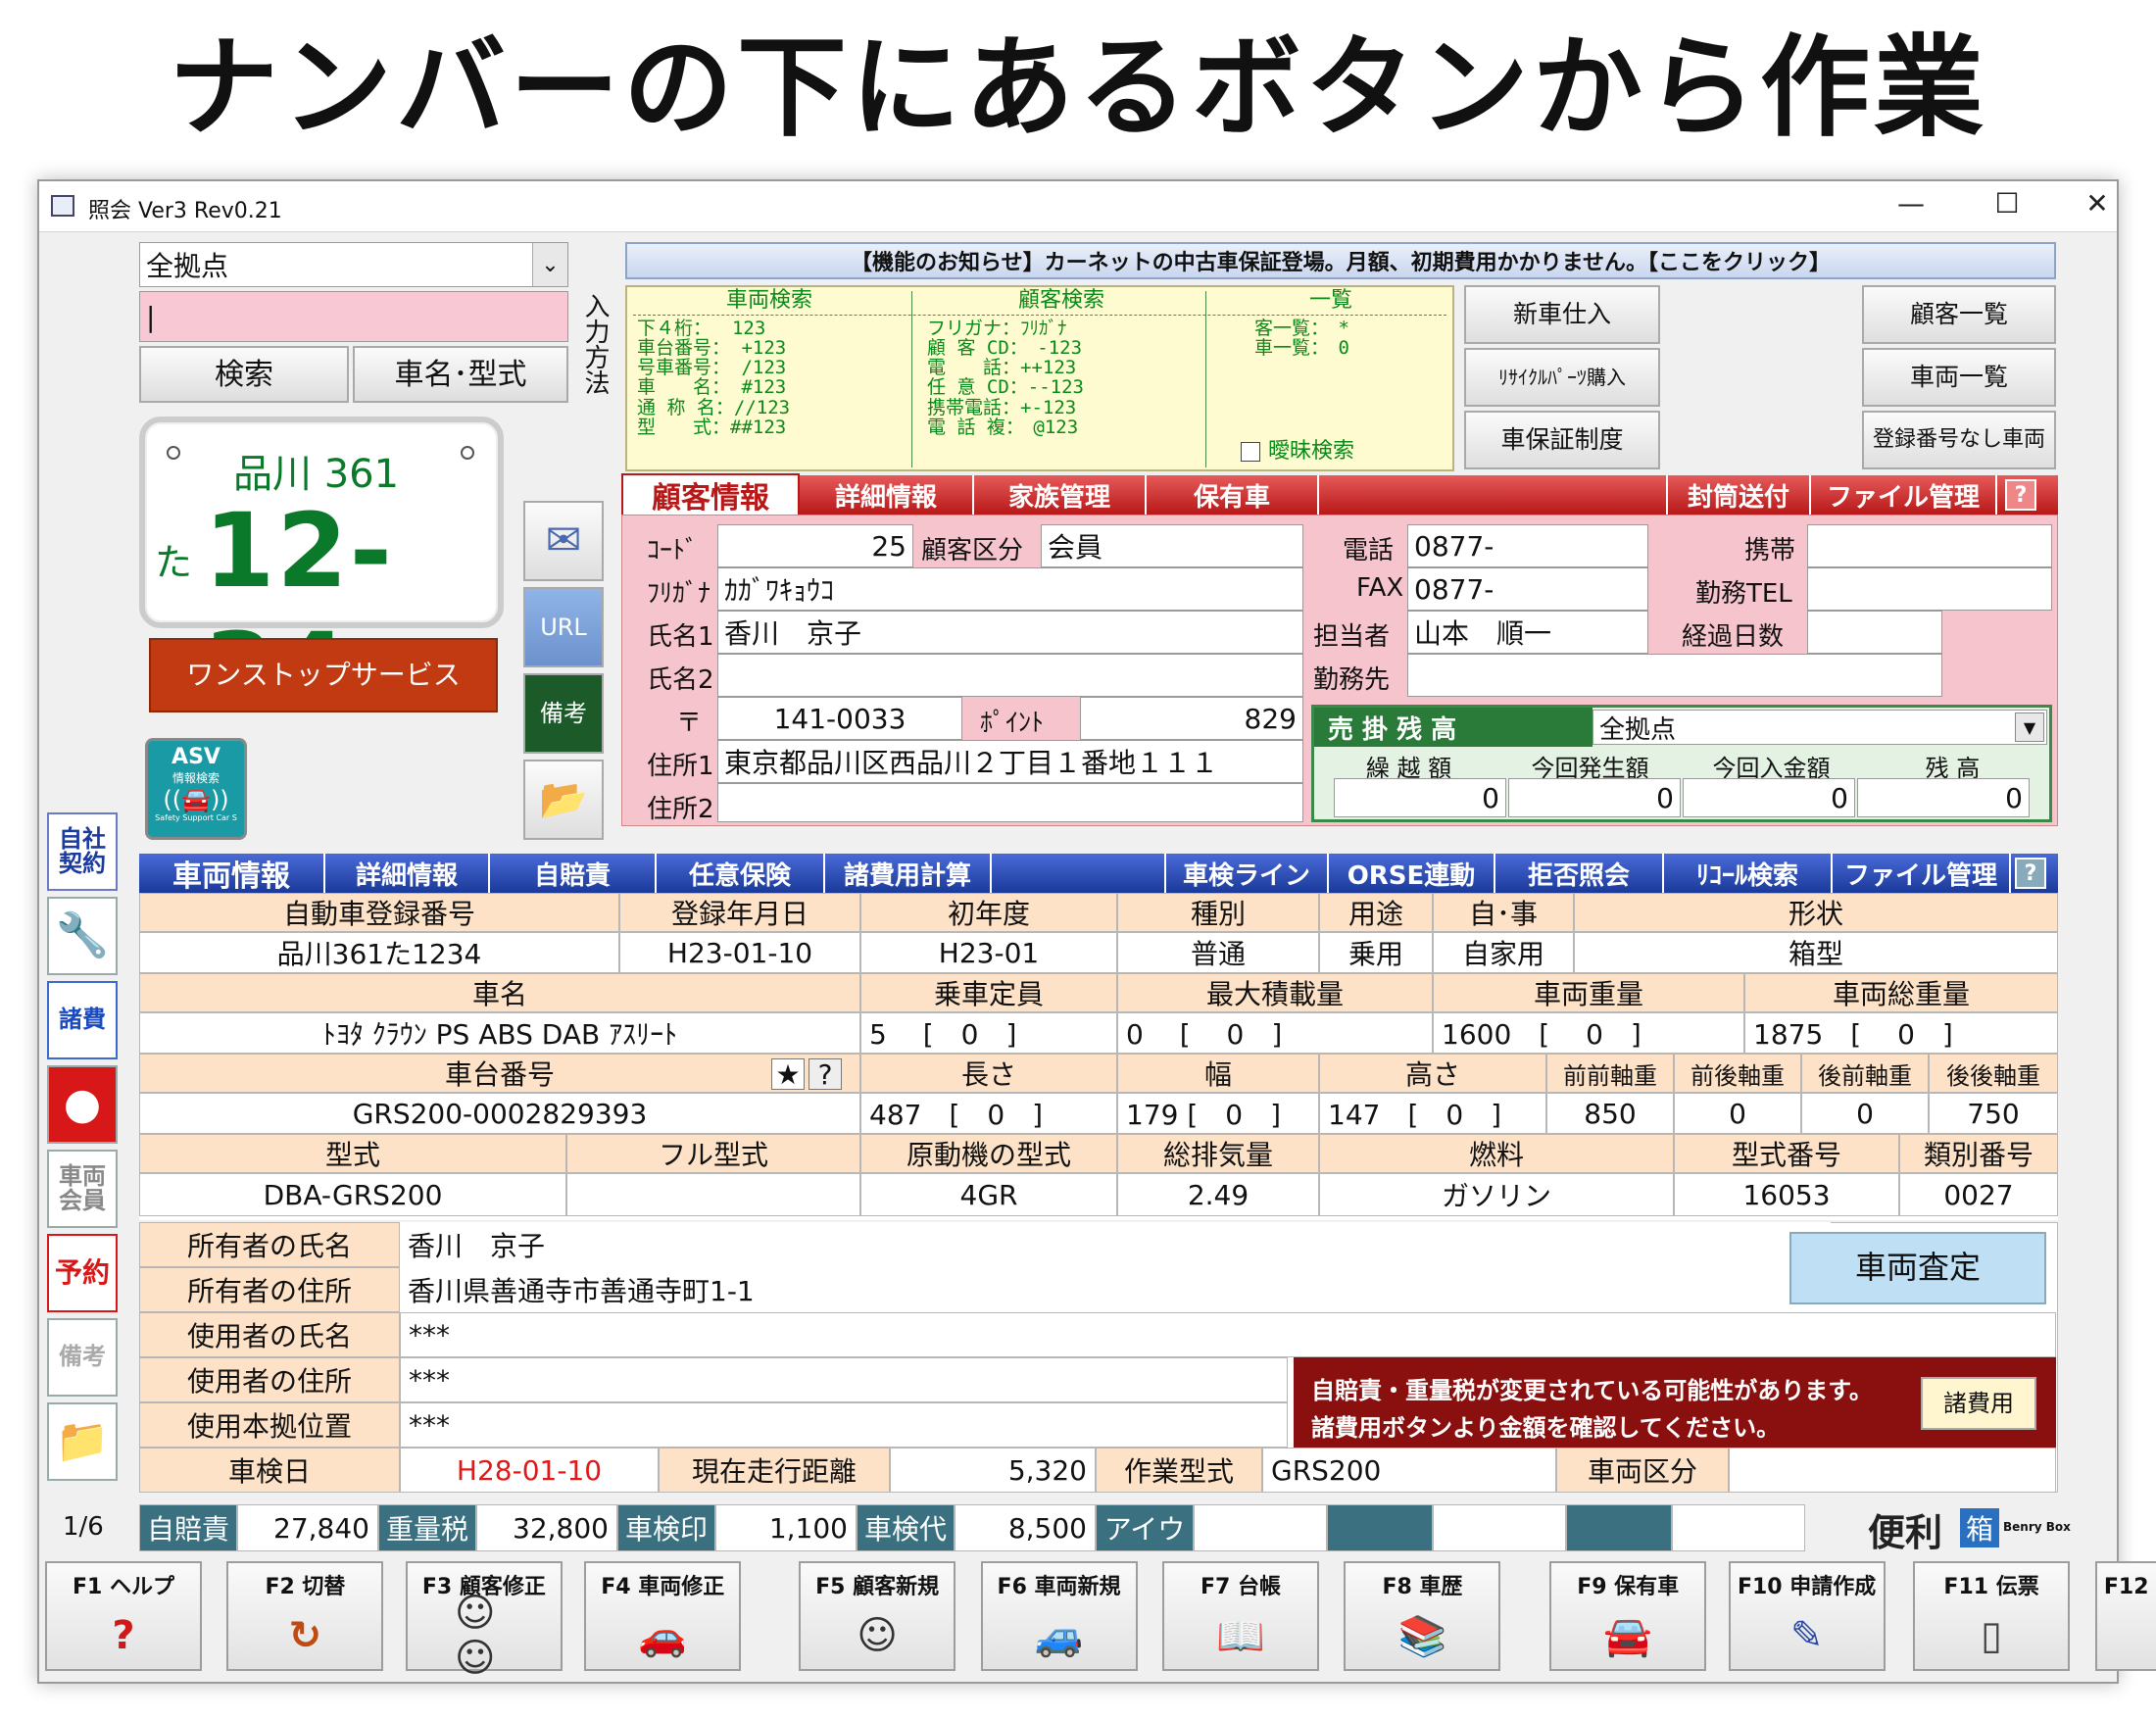  Describe the element at coordinates (1503, 952) in the screenshot. I see `private-business-value: 自家用` at that location.